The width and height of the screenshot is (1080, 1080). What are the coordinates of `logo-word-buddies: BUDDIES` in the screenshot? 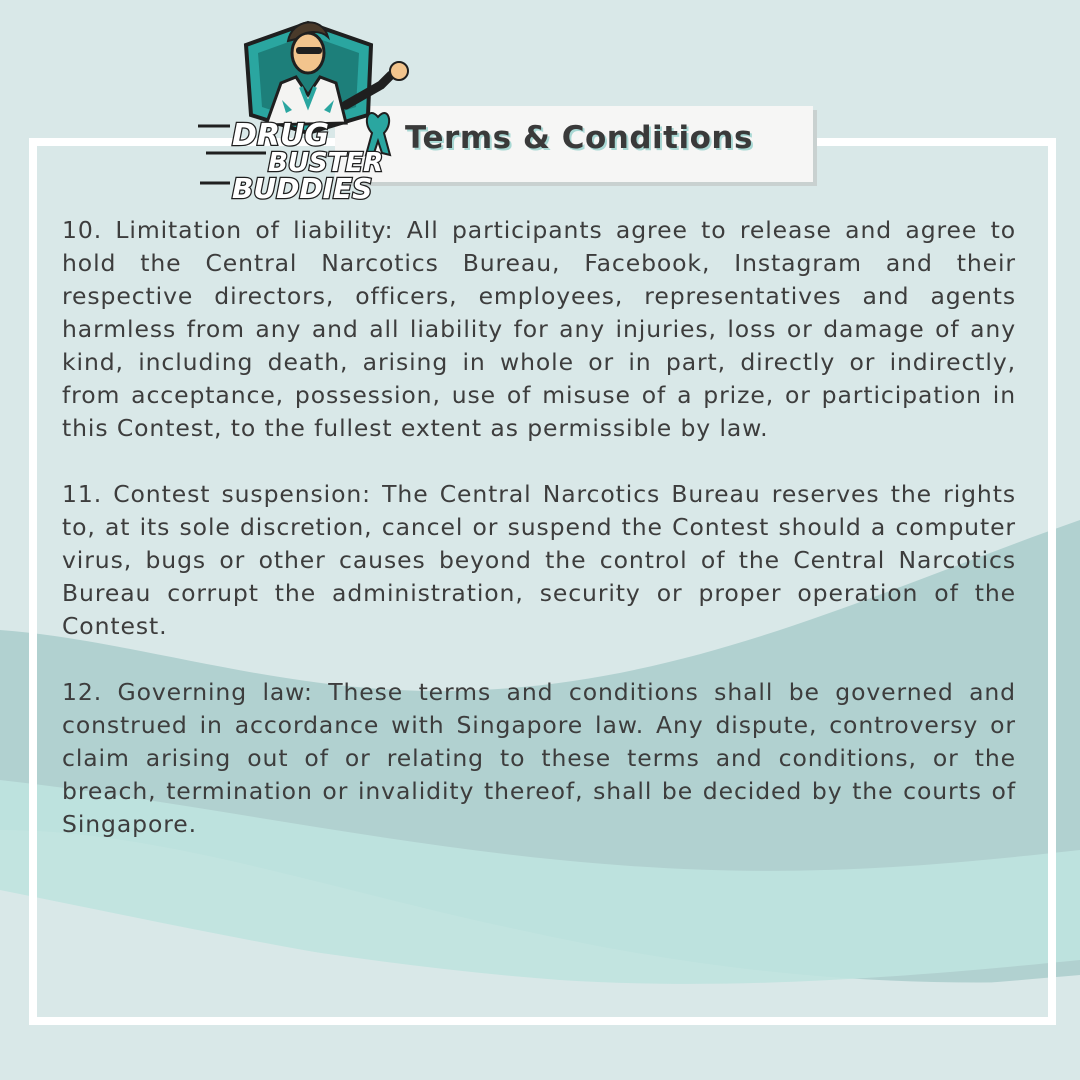 It's located at (302, 188).